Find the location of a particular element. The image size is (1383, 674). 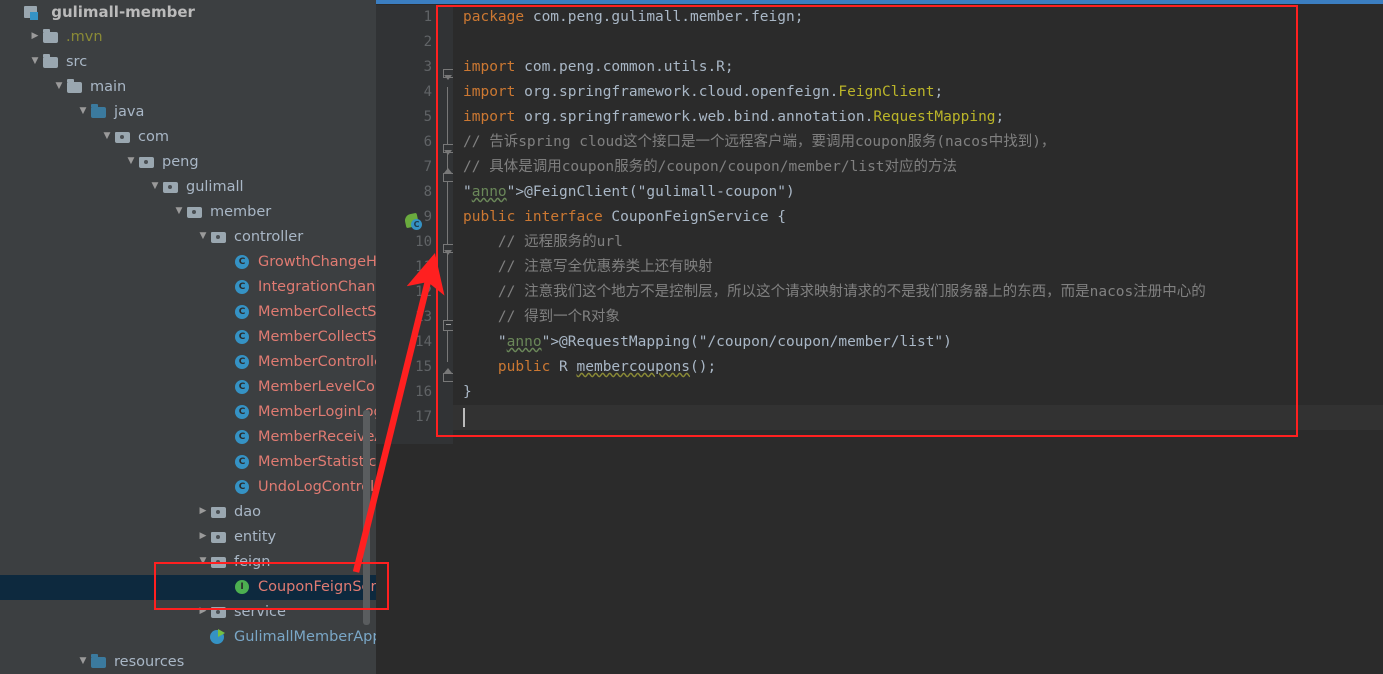

fold-marker-comment is located at coordinates (448, 149).